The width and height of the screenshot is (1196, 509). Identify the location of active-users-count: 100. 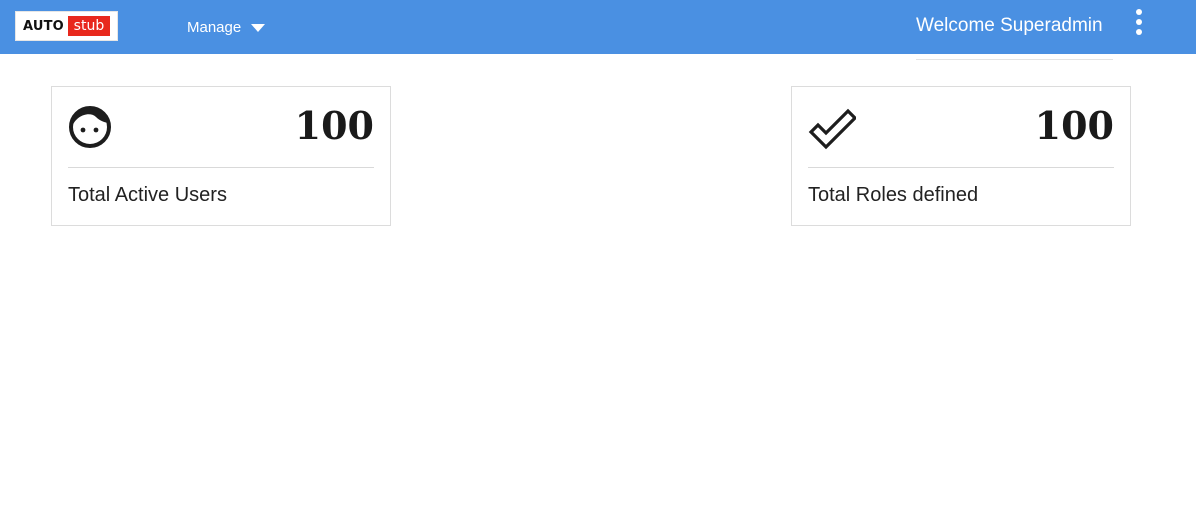
(334, 125).